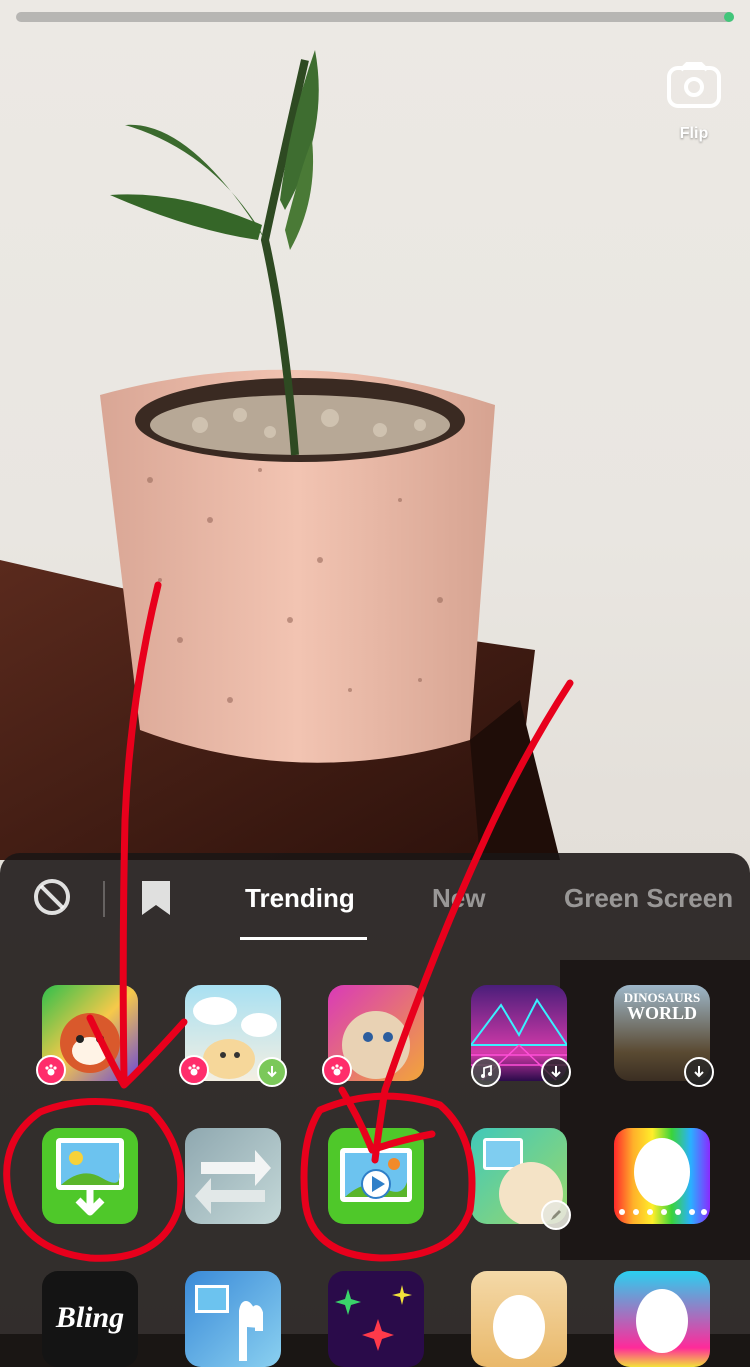 This screenshot has height=1367, width=750. What do you see at coordinates (156, 898) in the screenshot?
I see `bookmark-icon` at bounding box center [156, 898].